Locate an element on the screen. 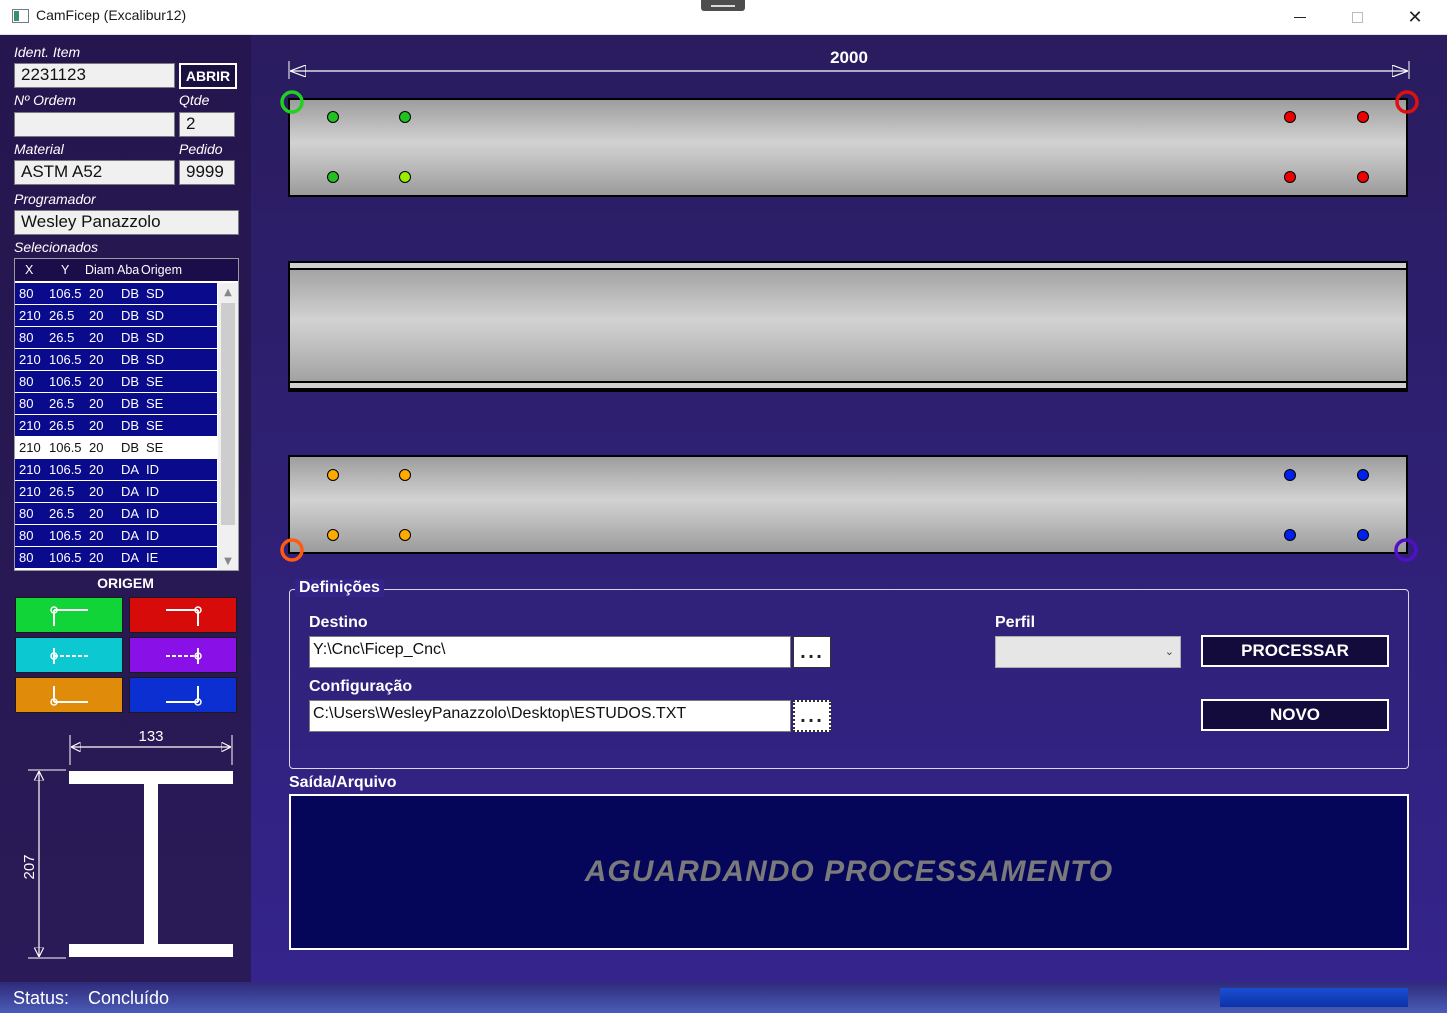 Image resolution: width=1447 pixels, height=1013 pixels. list-item: 80 106.5 20 DA IE is located at coordinates (116, 558).